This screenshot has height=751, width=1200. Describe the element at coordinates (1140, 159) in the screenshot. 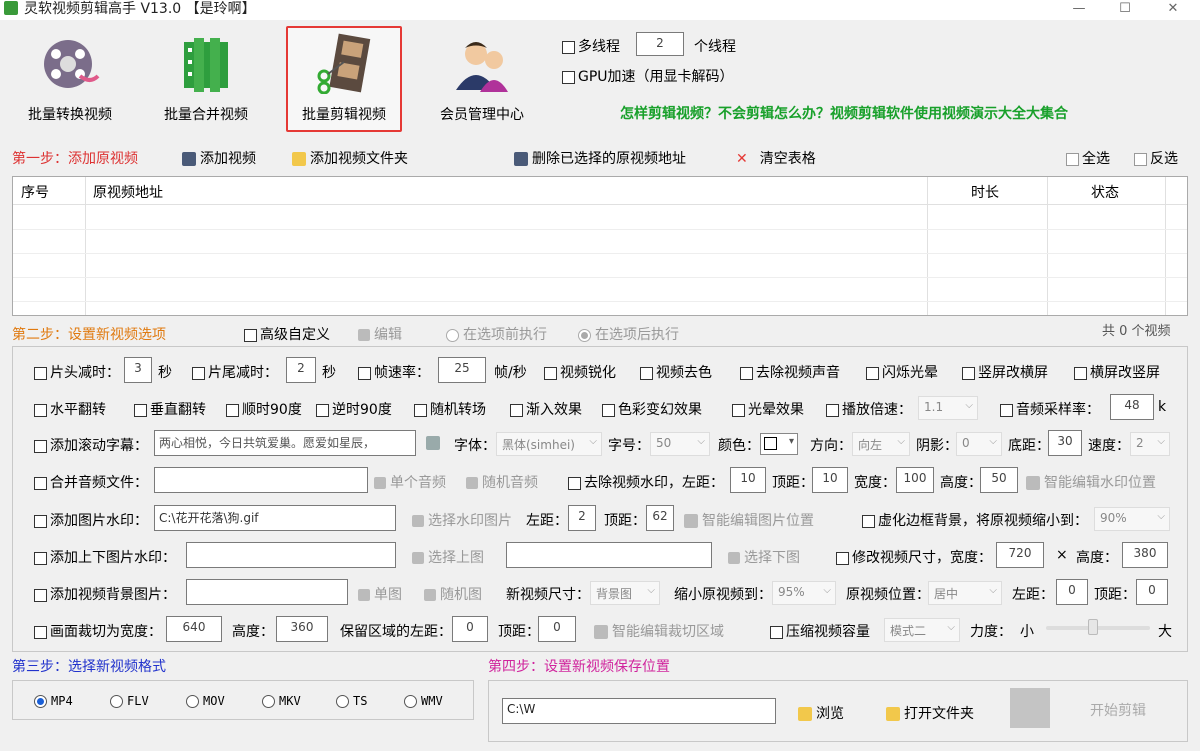

I see `invert-checkbox` at that location.